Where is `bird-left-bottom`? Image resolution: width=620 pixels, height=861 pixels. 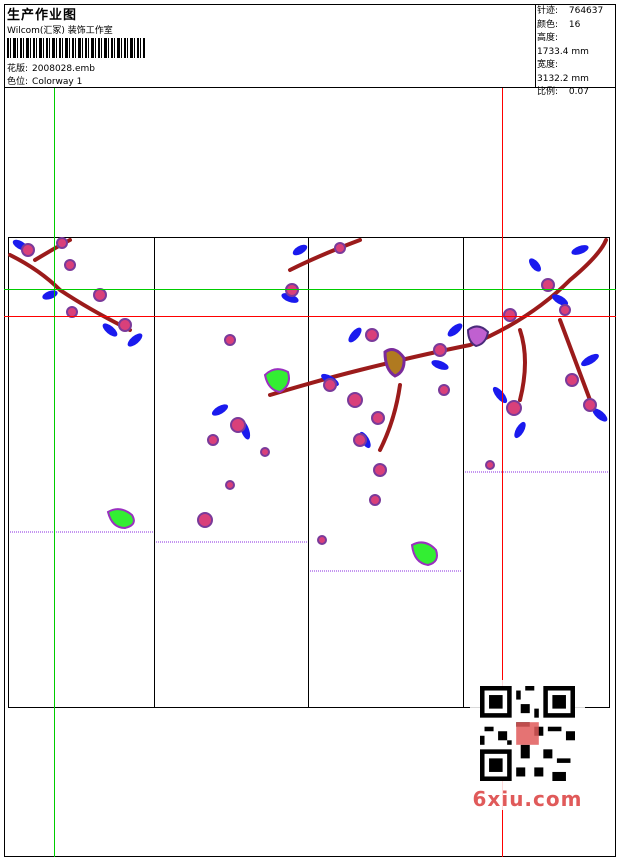 bird-left-bottom is located at coordinates (120, 519).